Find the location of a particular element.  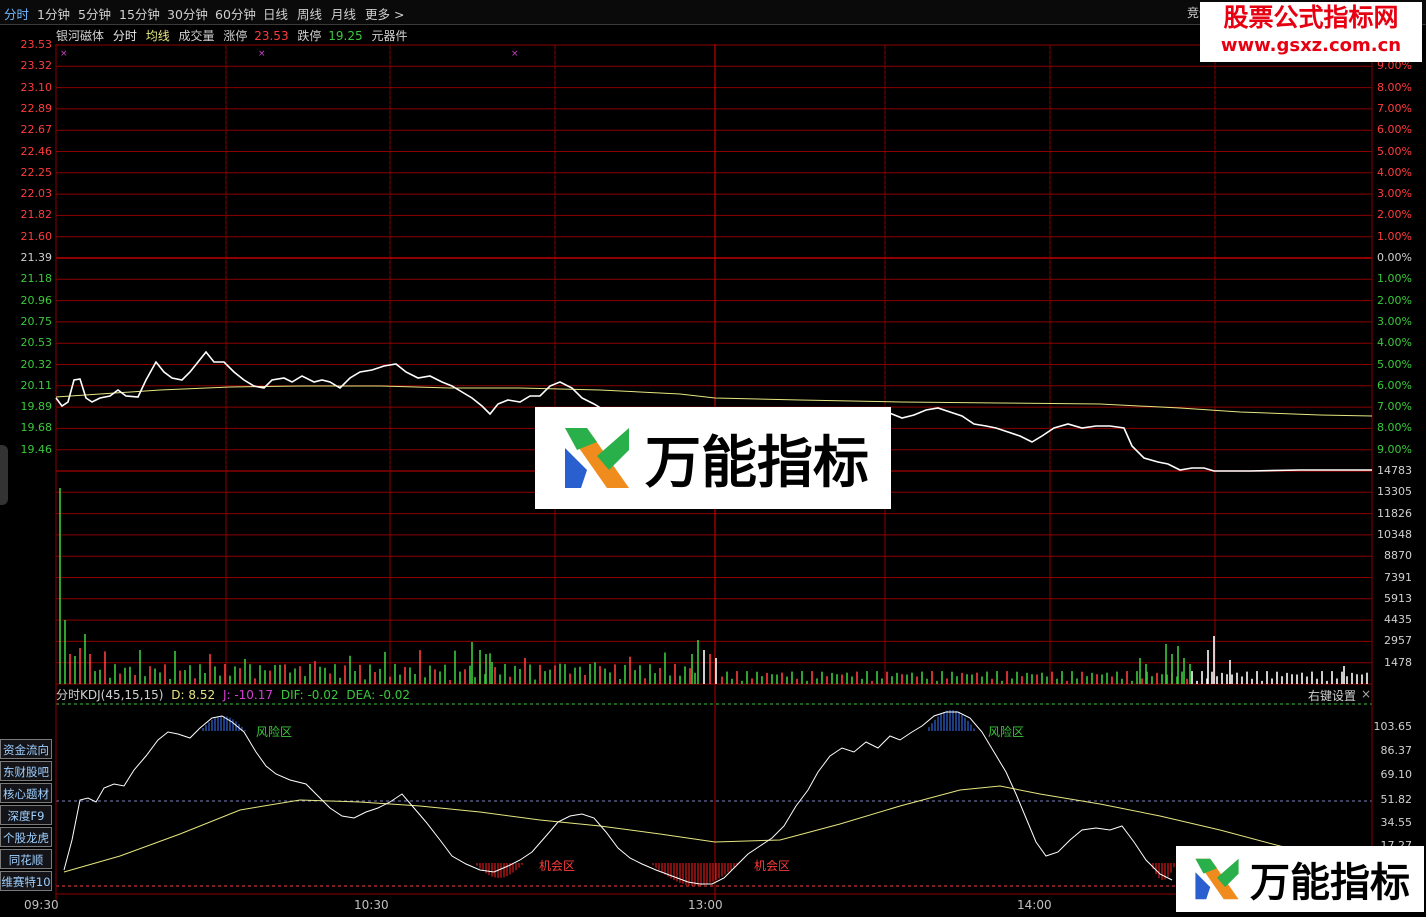

time-label: 09:30 is located at coordinates (41, 905).